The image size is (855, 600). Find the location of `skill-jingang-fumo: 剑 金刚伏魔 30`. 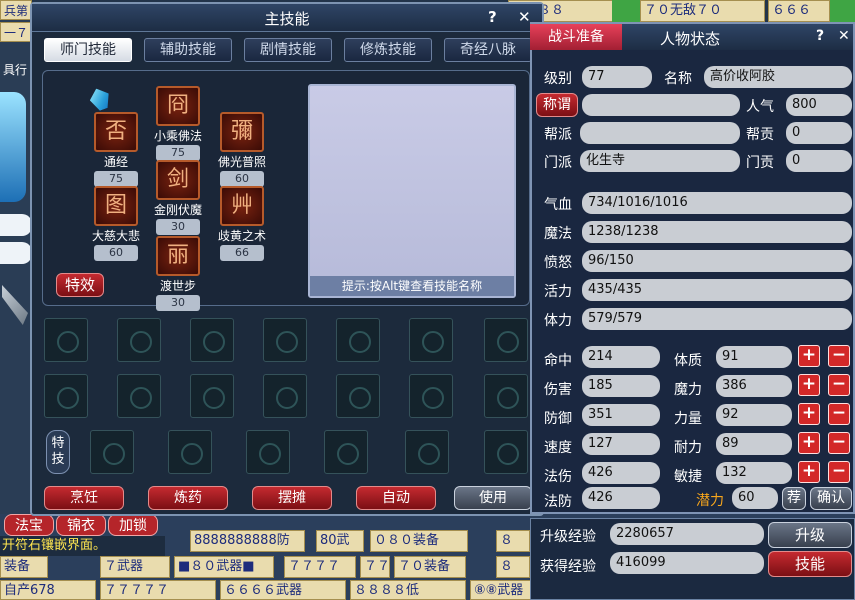

skill-jingang-fumo: 剑 金刚伏魔 30 is located at coordinates (178, 197).